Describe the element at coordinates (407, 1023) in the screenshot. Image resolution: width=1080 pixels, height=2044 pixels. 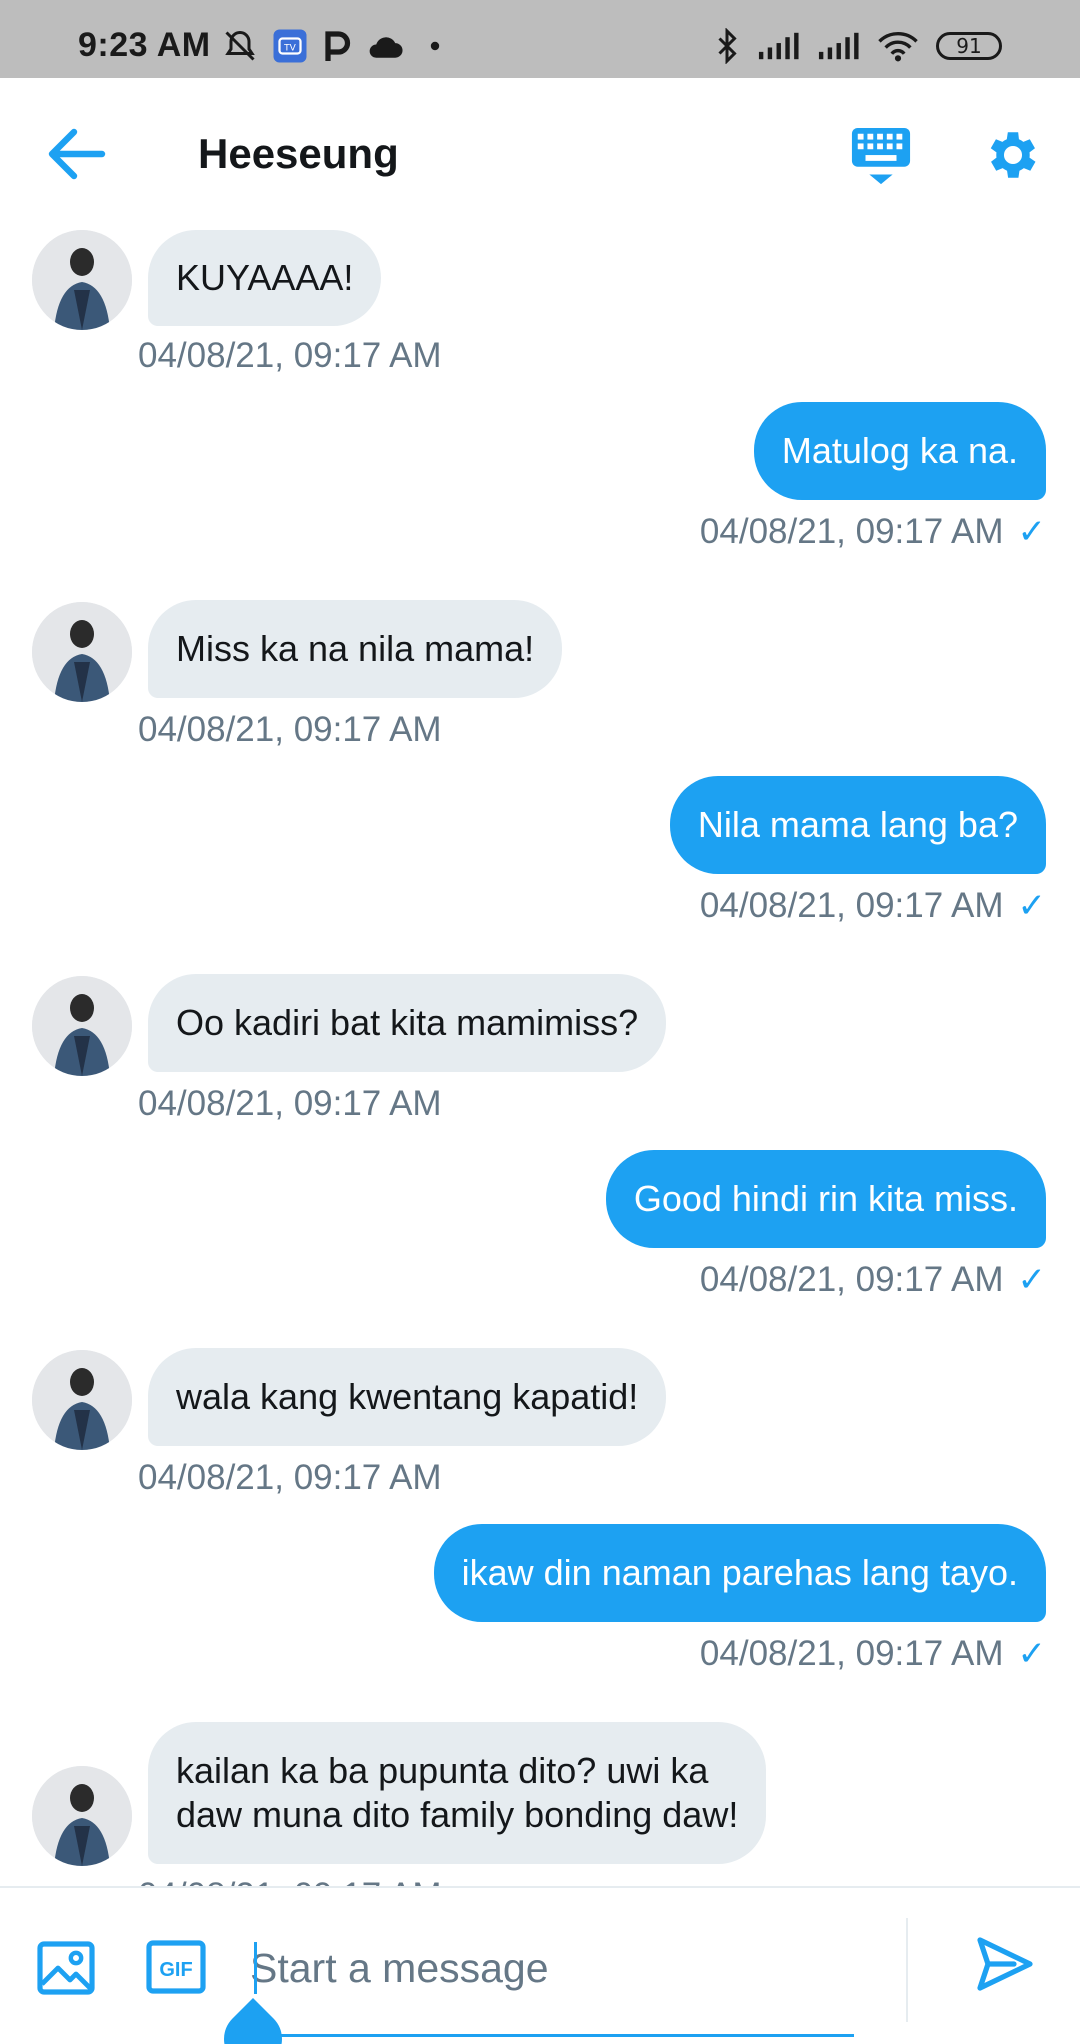
I see `message-bubble-incoming: Oo kadiri bat kita mamimiss?` at that location.